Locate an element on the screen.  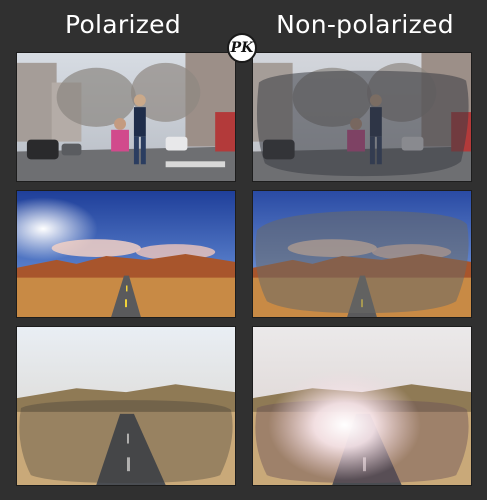
street-polarized-panel is located at coordinates (126, 117).